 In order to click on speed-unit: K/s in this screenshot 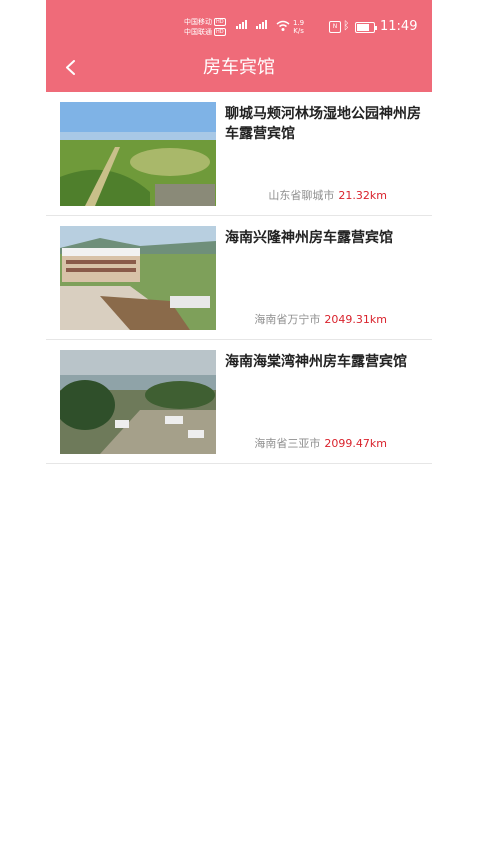, I will do `click(298, 31)`.